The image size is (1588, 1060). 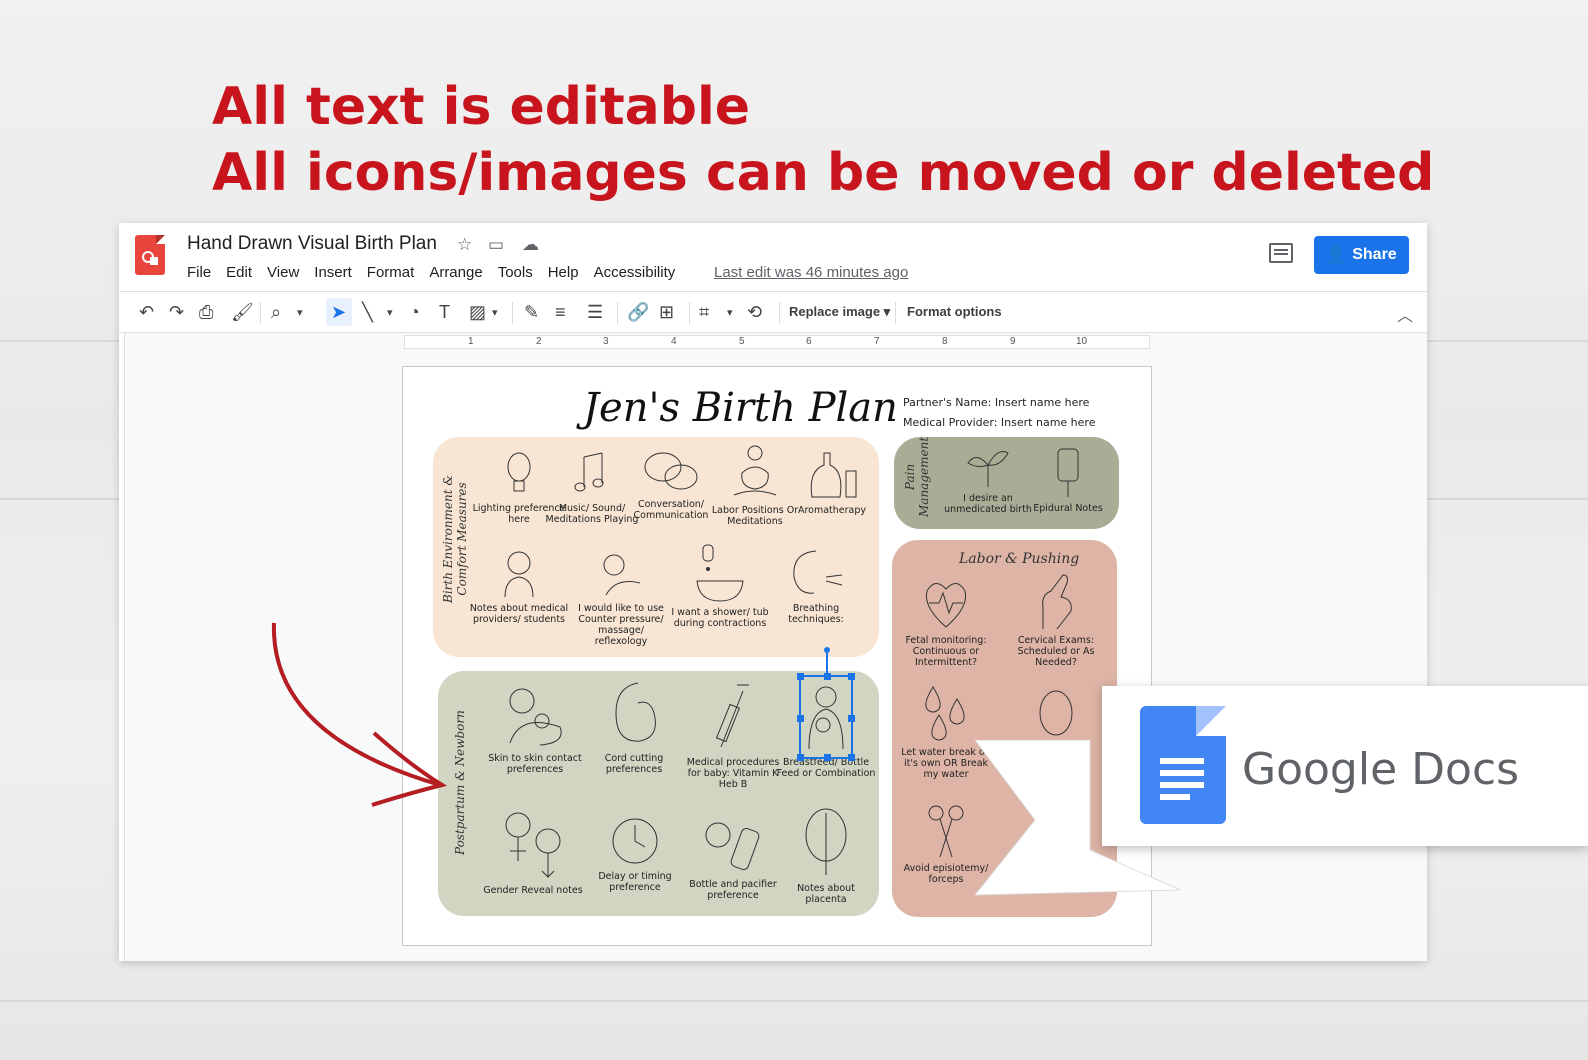 I want to click on post-item-cord-cutting: Cord cutting preferences, so click(x=634, y=726).